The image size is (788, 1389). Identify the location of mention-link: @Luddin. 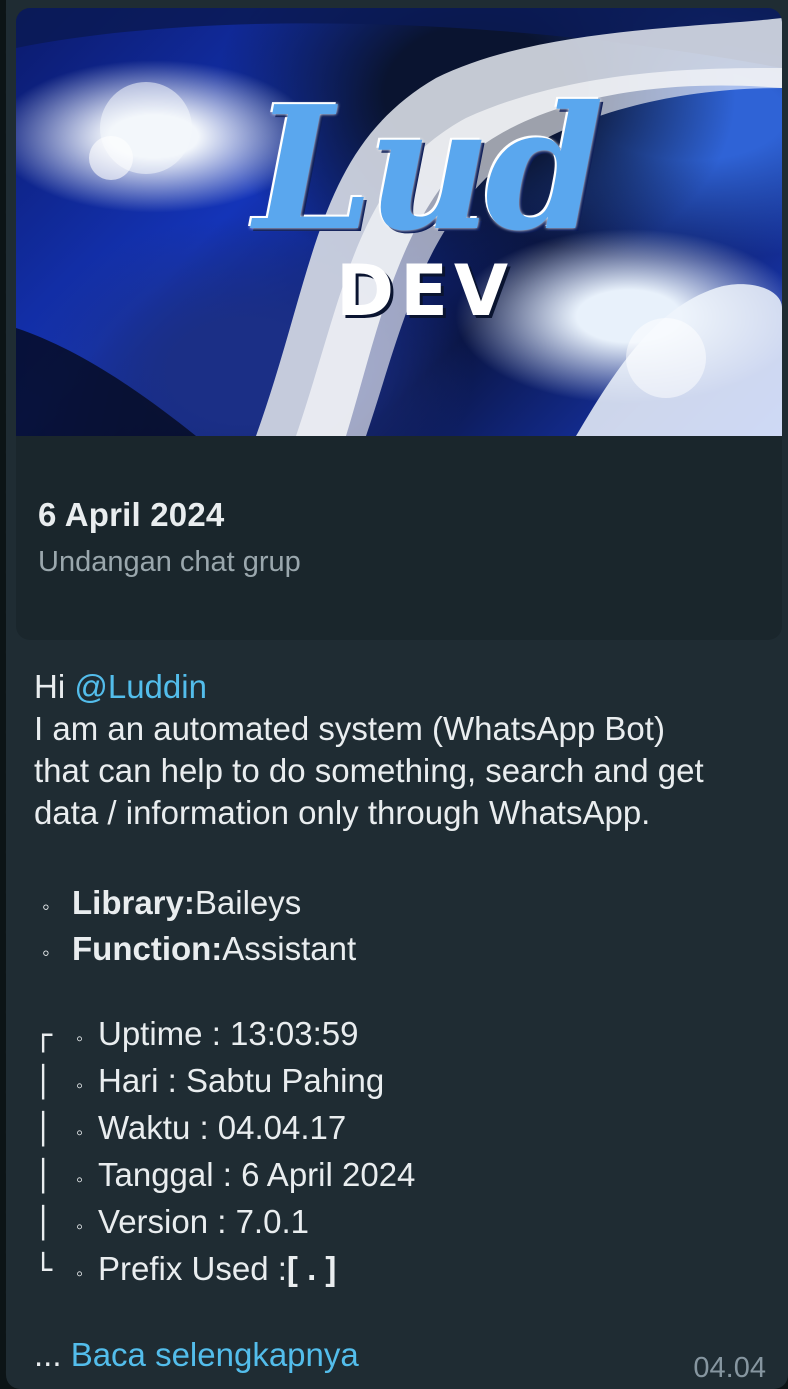
(140, 686).